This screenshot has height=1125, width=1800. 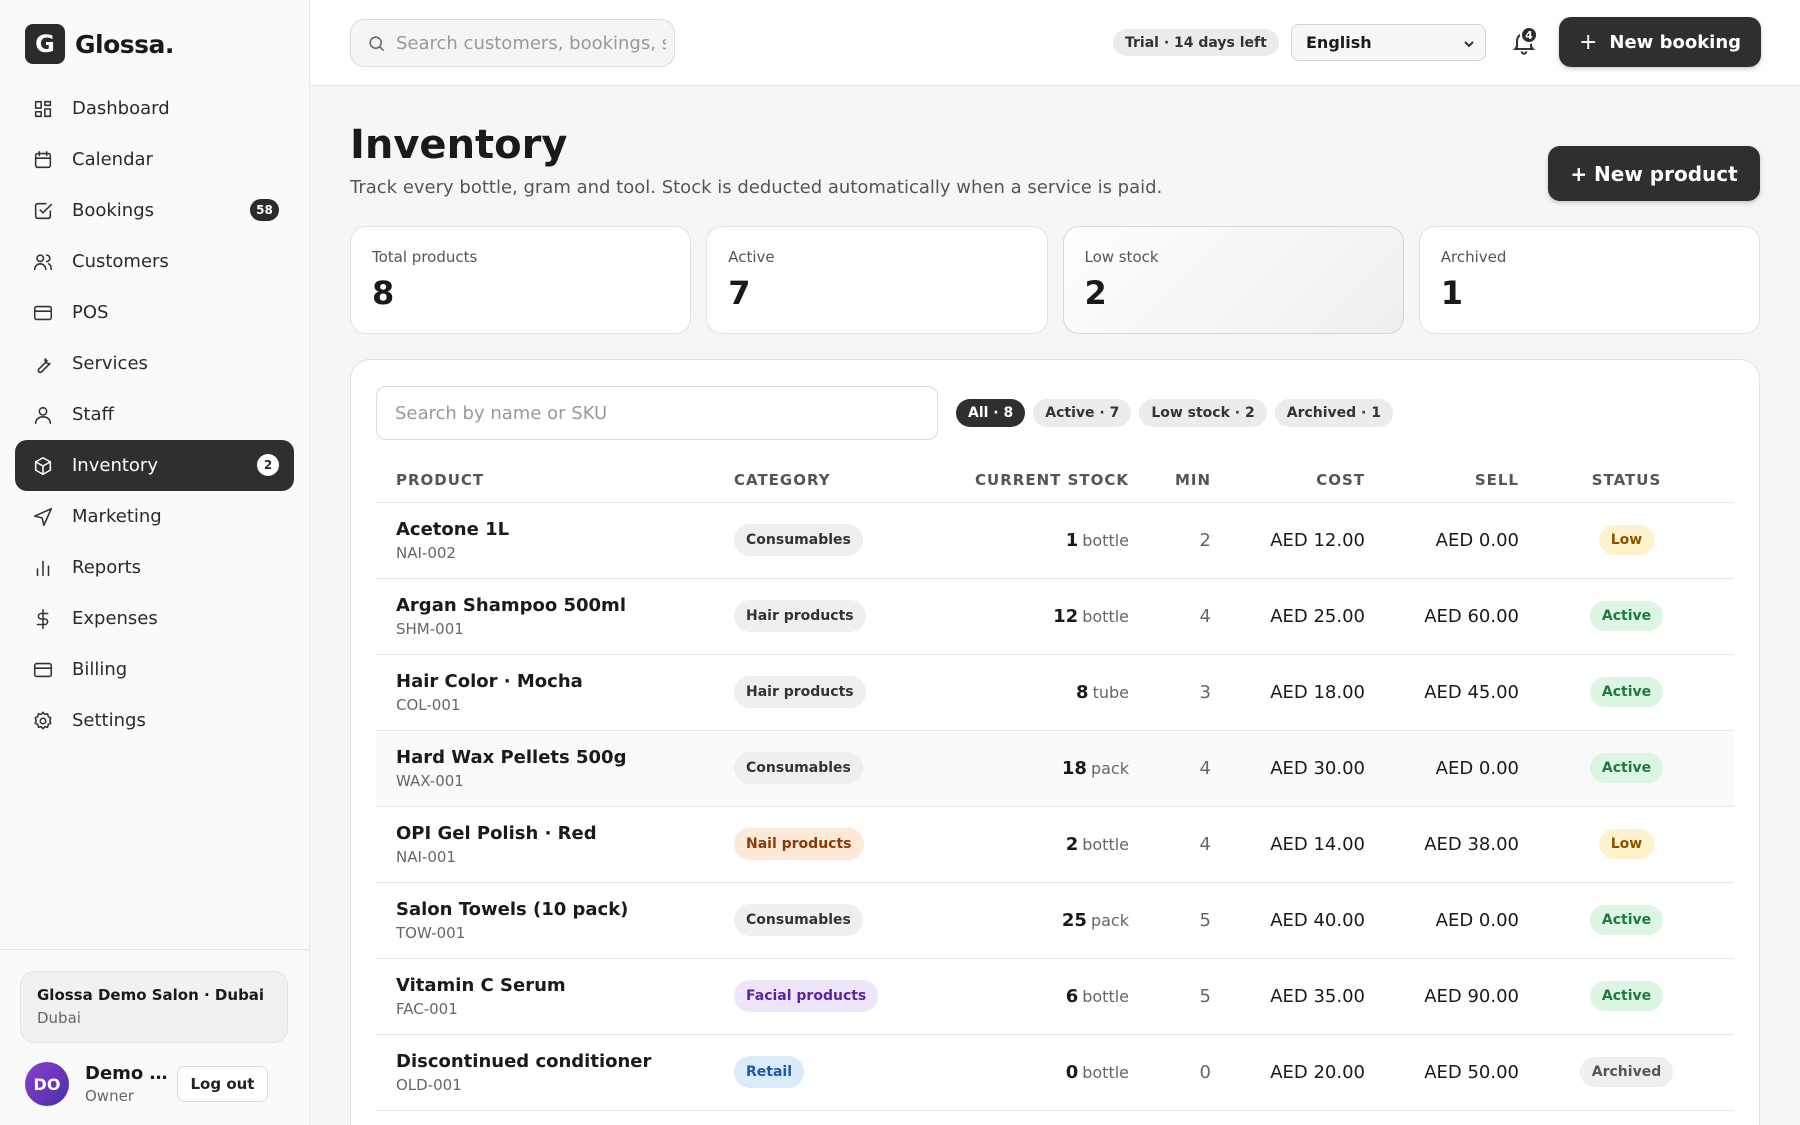 What do you see at coordinates (1082, 413) in the screenshot?
I see `filter-active: Active · 7` at bounding box center [1082, 413].